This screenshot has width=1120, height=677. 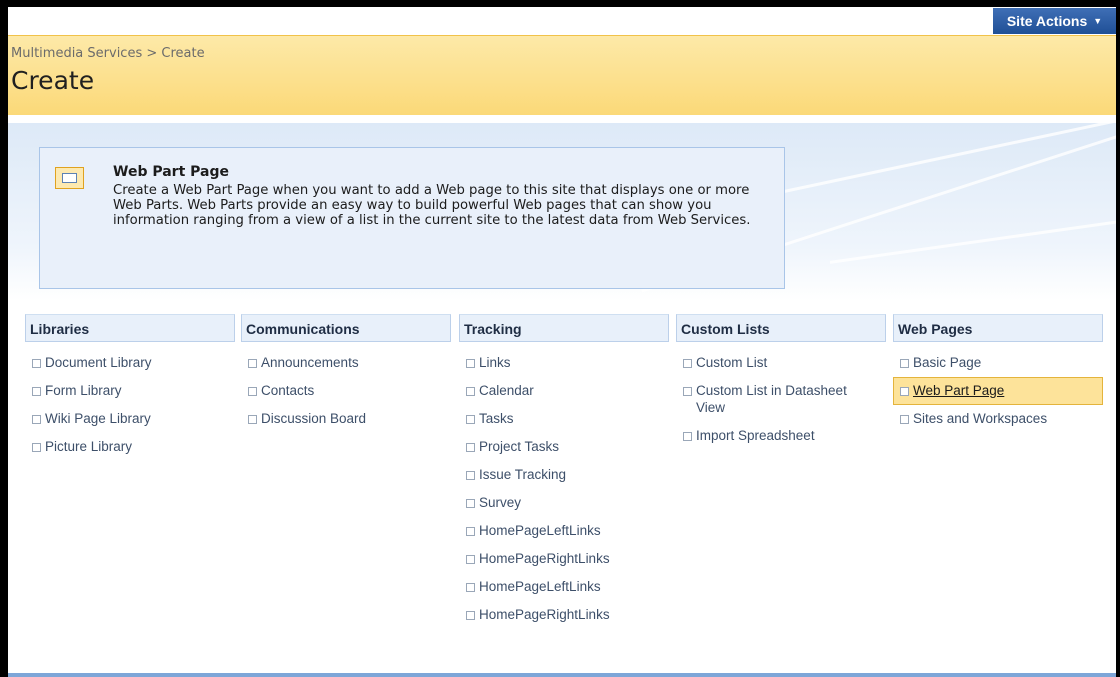 I want to click on column-header: Web Pages, so click(x=998, y=328).